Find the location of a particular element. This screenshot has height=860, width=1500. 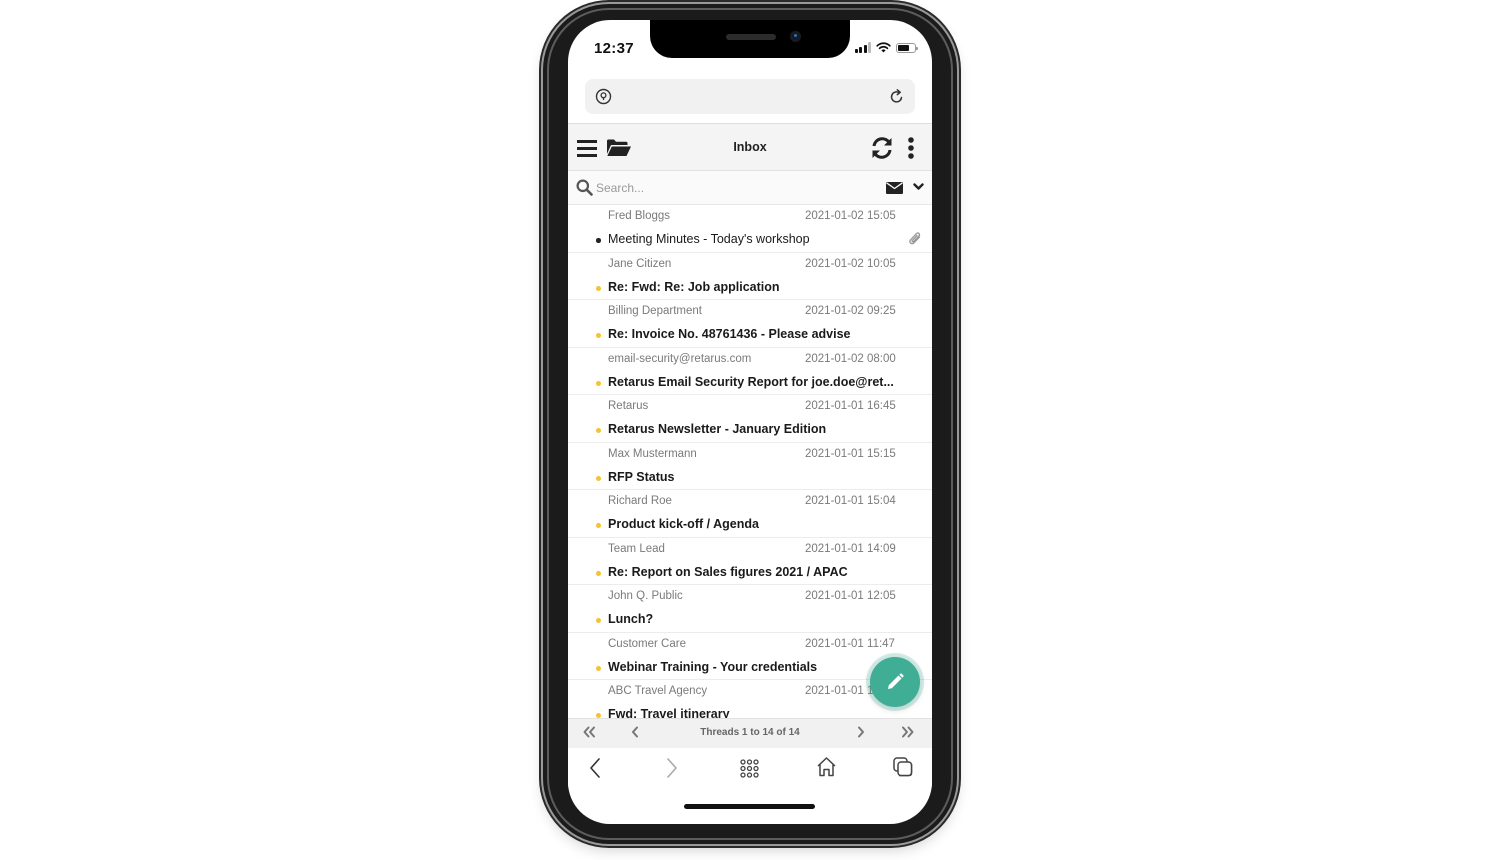

pagination-text: Threads 1 to 14 of 14 is located at coordinates (750, 732).